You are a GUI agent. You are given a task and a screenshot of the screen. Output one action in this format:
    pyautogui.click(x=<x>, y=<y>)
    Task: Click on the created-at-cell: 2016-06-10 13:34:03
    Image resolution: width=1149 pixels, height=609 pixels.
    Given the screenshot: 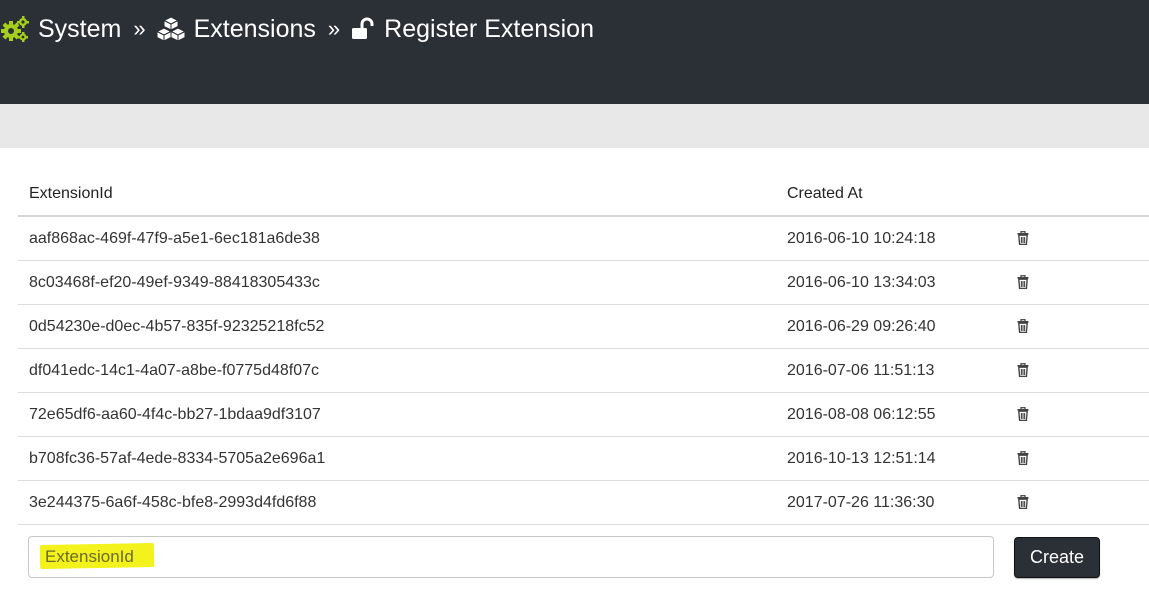 What is the action you would take?
    pyautogui.click(x=861, y=282)
    